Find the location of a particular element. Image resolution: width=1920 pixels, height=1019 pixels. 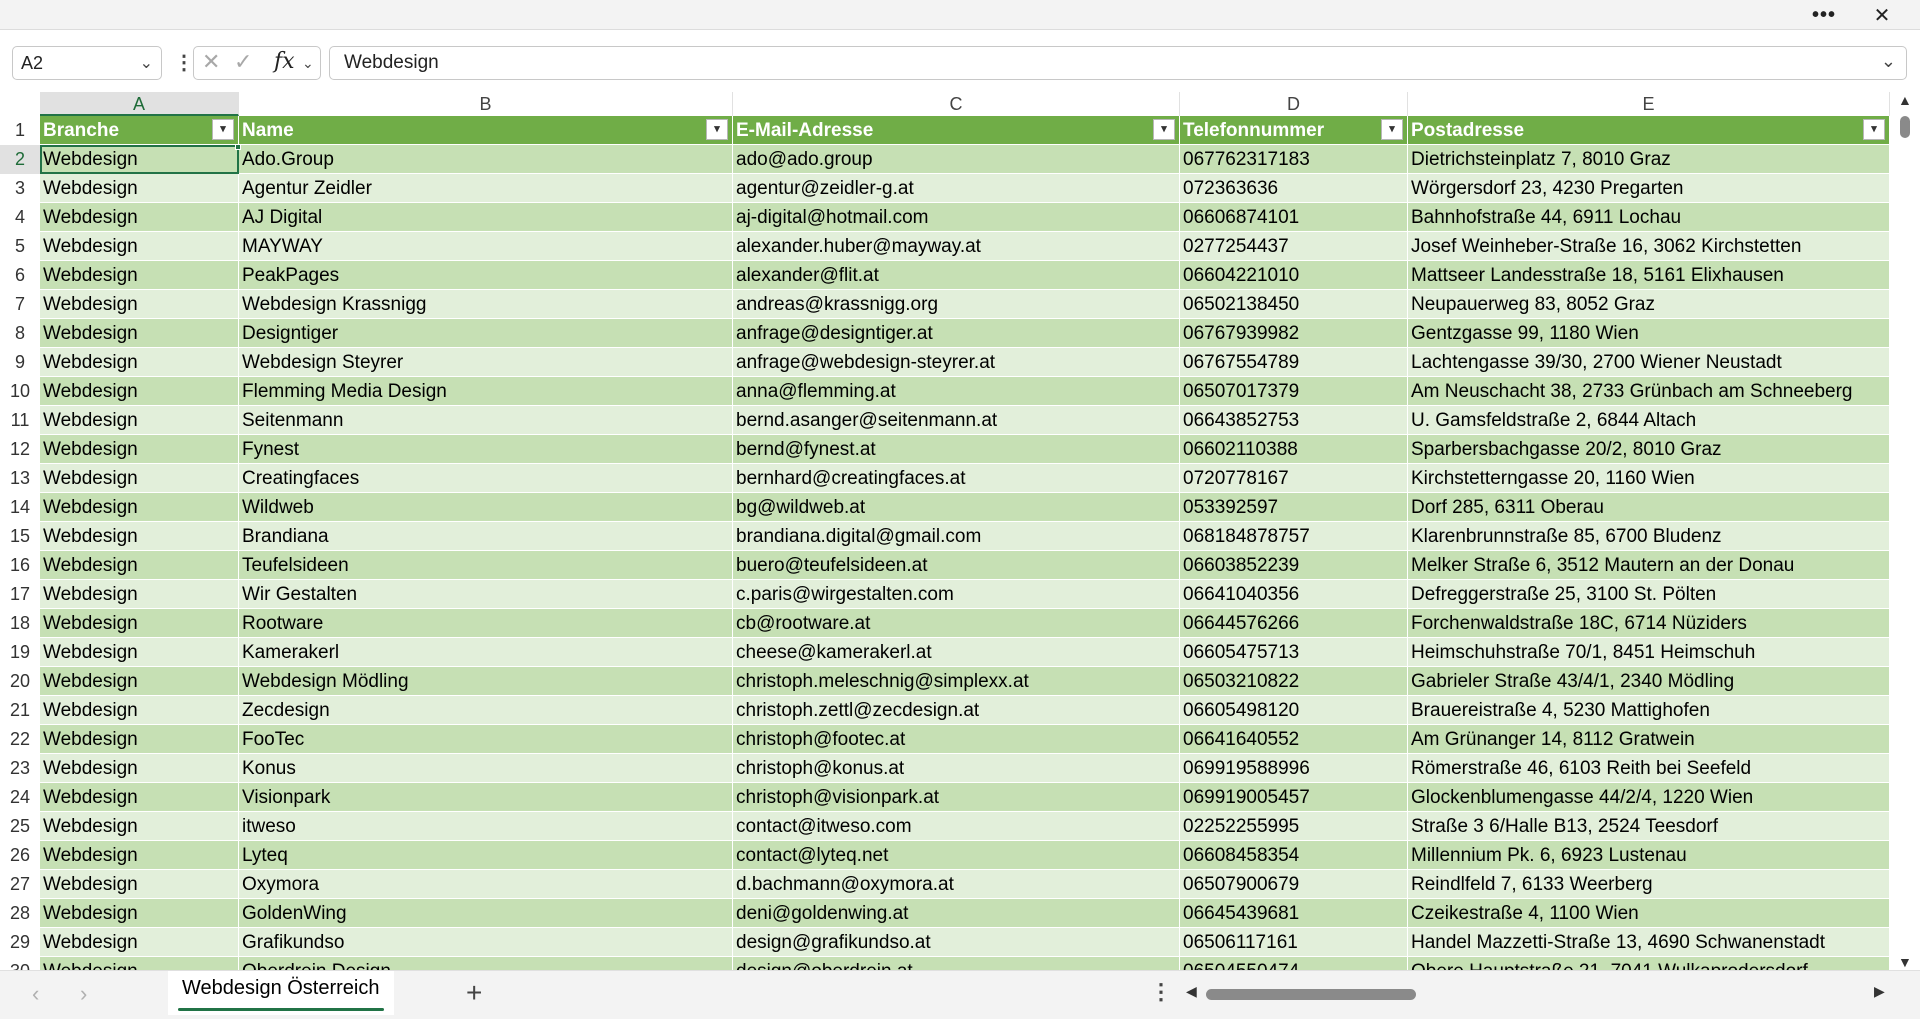

cancel-icon: ✕ is located at coordinates (211, 62).